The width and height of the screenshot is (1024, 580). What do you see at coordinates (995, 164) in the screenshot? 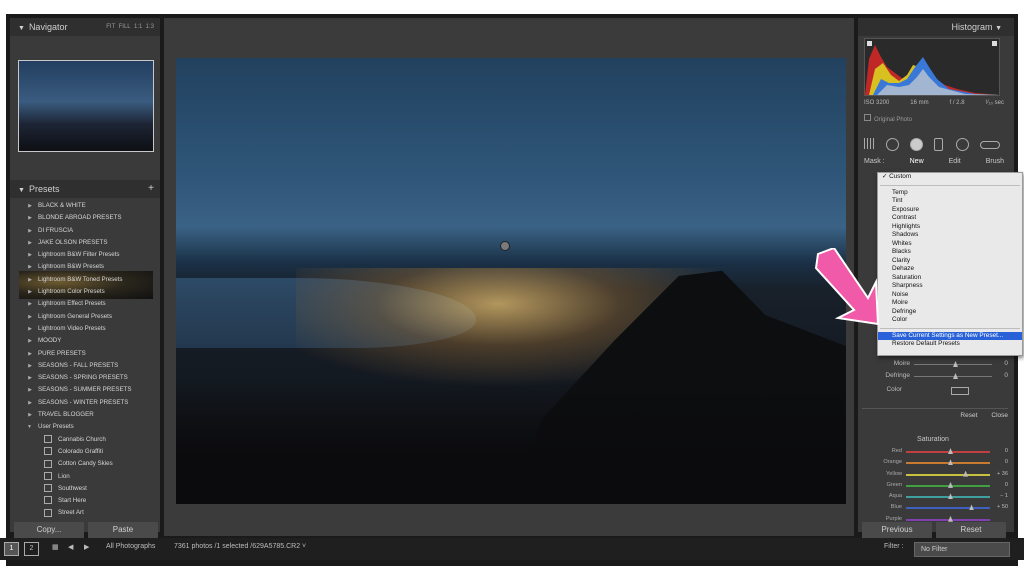
I see `mask-brush-button: Brush` at bounding box center [995, 164].